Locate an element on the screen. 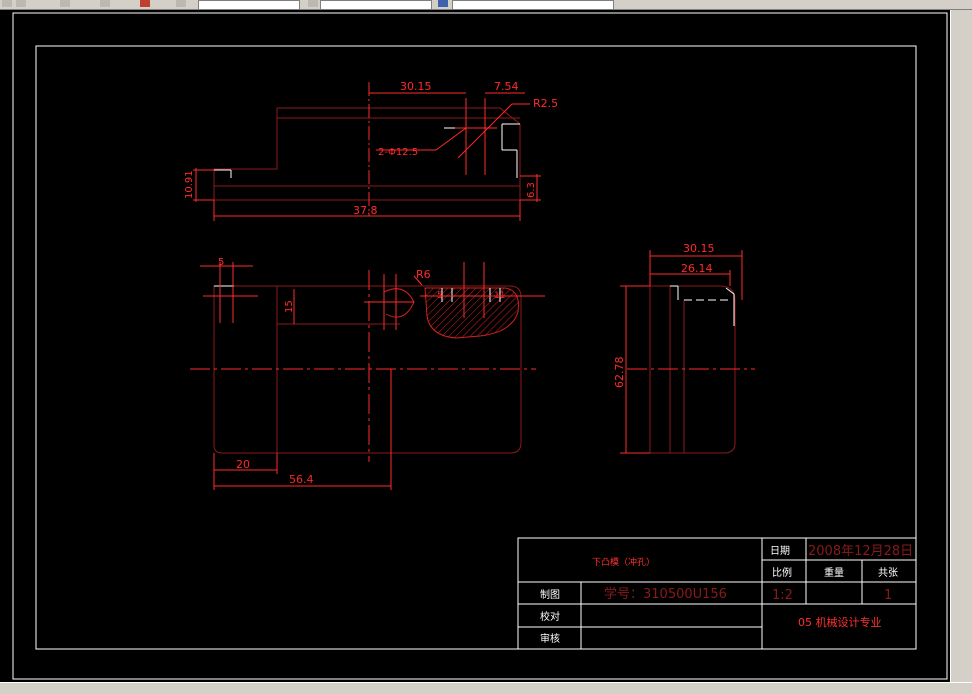 The width and height of the screenshot is (972, 694). dim-30-15-top: 30.15 is located at coordinates (416, 86).